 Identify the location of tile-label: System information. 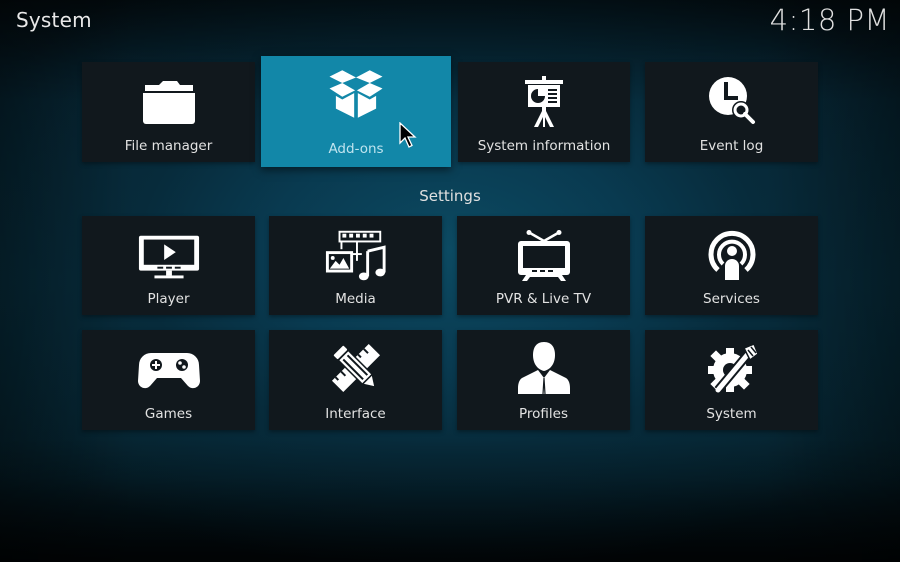
(544, 146).